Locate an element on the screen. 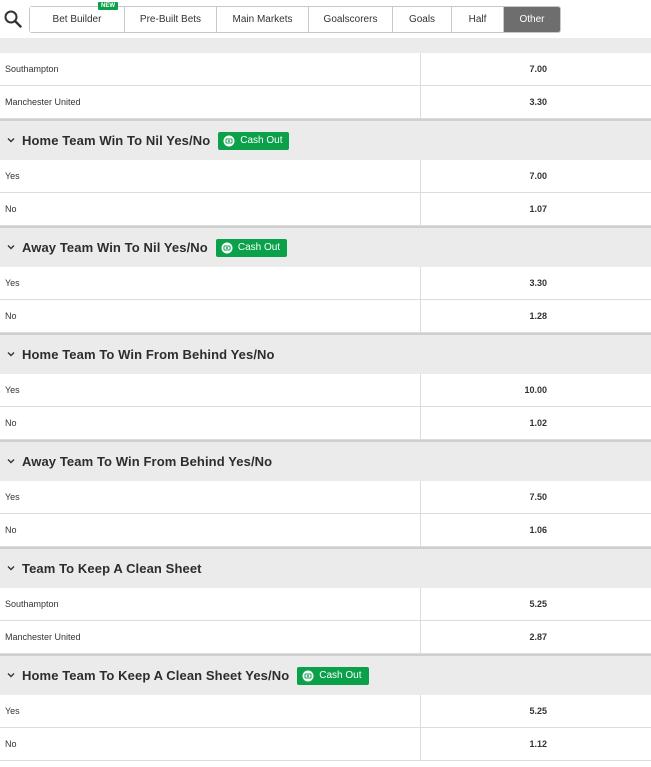 This screenshot has width=651, height=767. selection-row: Manchester United 3.30 is located at coordinates (325, 102).